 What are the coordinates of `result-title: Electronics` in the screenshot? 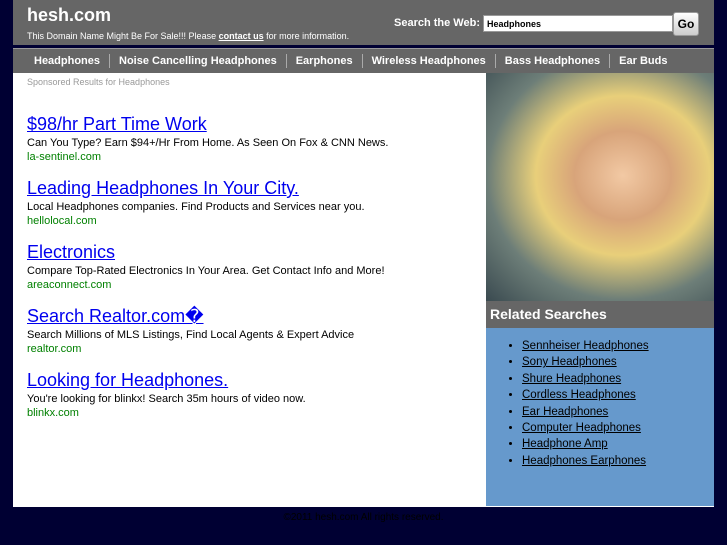 It's located at (252, 252).